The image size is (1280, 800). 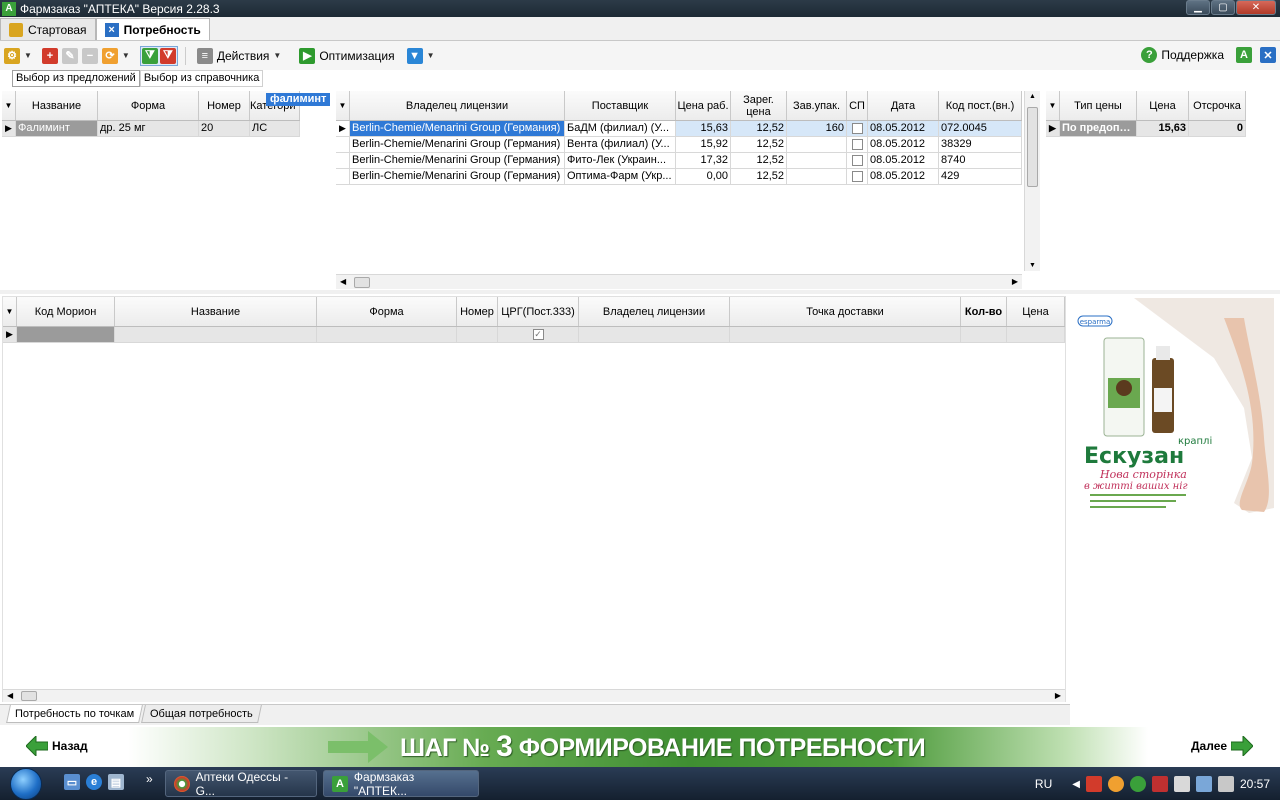 What do you see at coordinates (149, 55) in the screenshot?
I see `filter-green-icon: ⧩` at bounding box center [149, 55].